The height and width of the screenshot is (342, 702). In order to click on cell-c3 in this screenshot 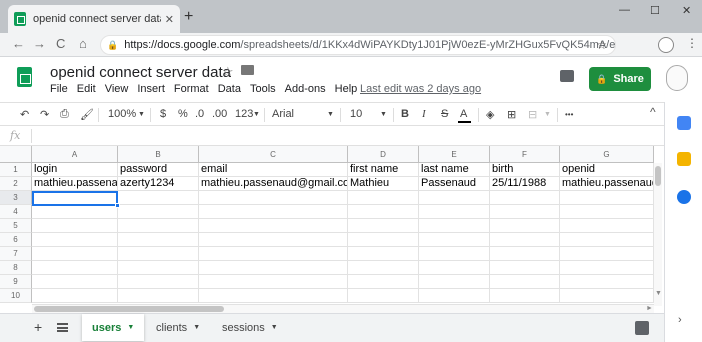, I will do `click(273, 198)`.